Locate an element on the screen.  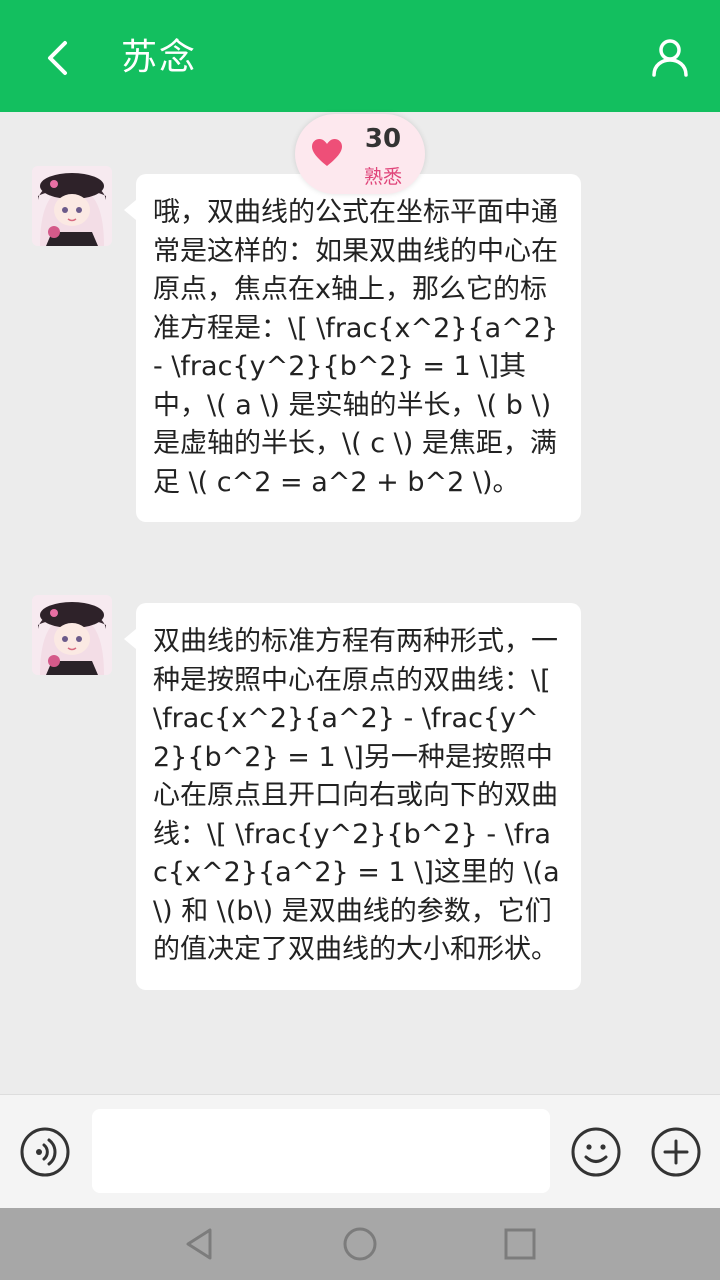
input-bar is located at coordinates (360, 1151).